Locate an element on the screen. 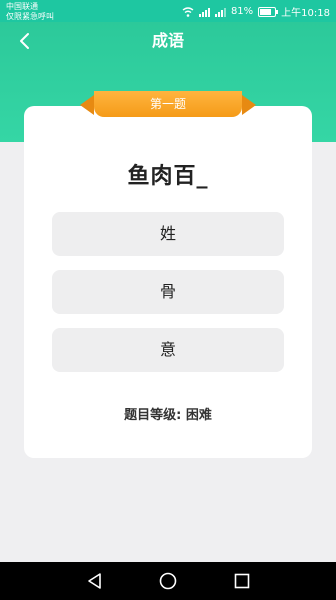 This screenshot has width=336, height=600. square-recents-icon is located at coordinates (242, 581).